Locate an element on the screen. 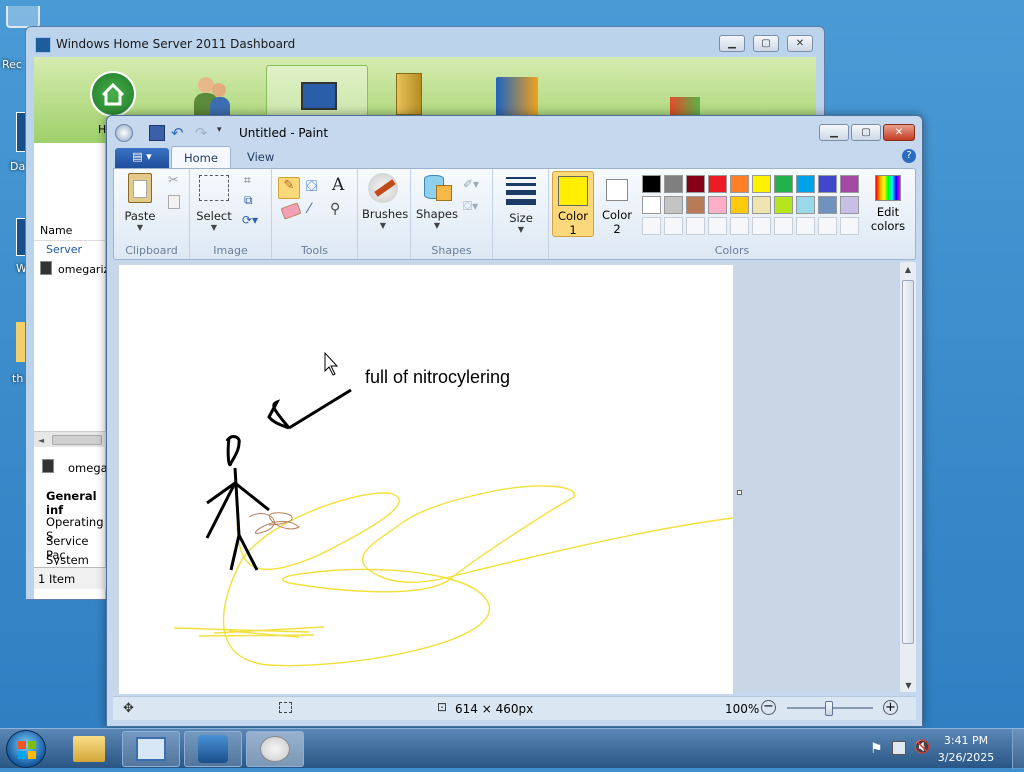  edit-colors-button: Edit colors is located at coordinates (888, 204).